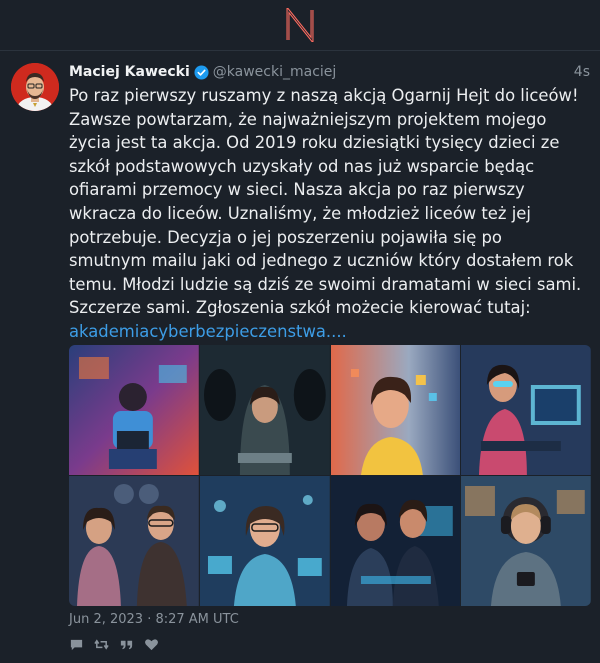 The height and width of the screenshot is (663, 600). What do you see at coordinates (76, 644) in the screenshot?
I see `reply-icon` at bounding box center [76, 644].